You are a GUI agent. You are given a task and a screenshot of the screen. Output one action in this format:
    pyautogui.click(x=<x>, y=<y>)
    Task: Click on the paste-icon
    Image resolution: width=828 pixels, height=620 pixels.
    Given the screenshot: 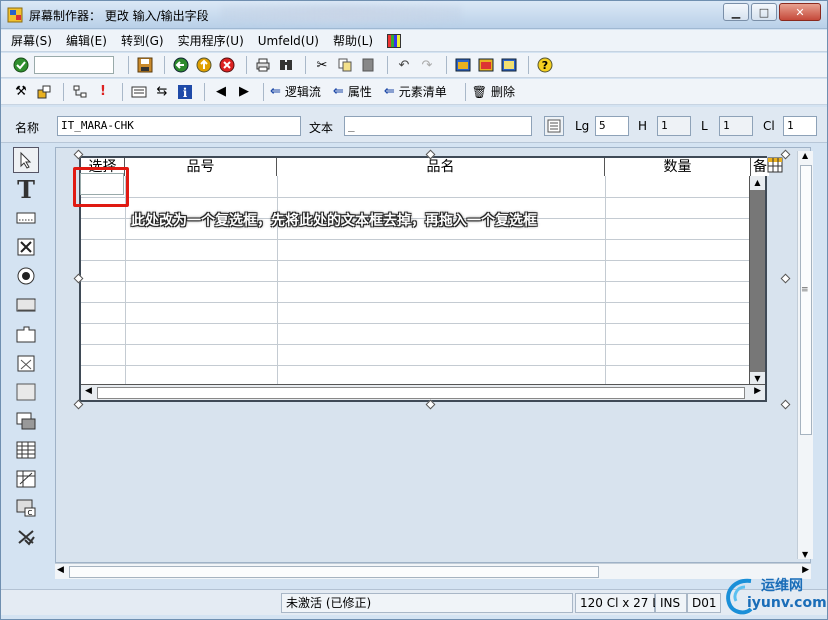 What is the action you would take?
    pyautogui.click(x=368, y=65)
    